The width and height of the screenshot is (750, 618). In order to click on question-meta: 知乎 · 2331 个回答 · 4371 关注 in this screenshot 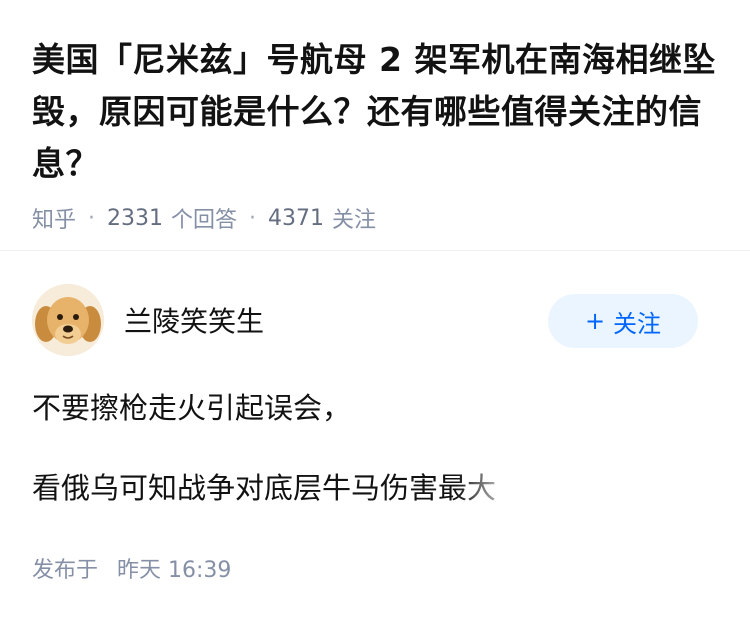, I will do `click(377, 218)`.